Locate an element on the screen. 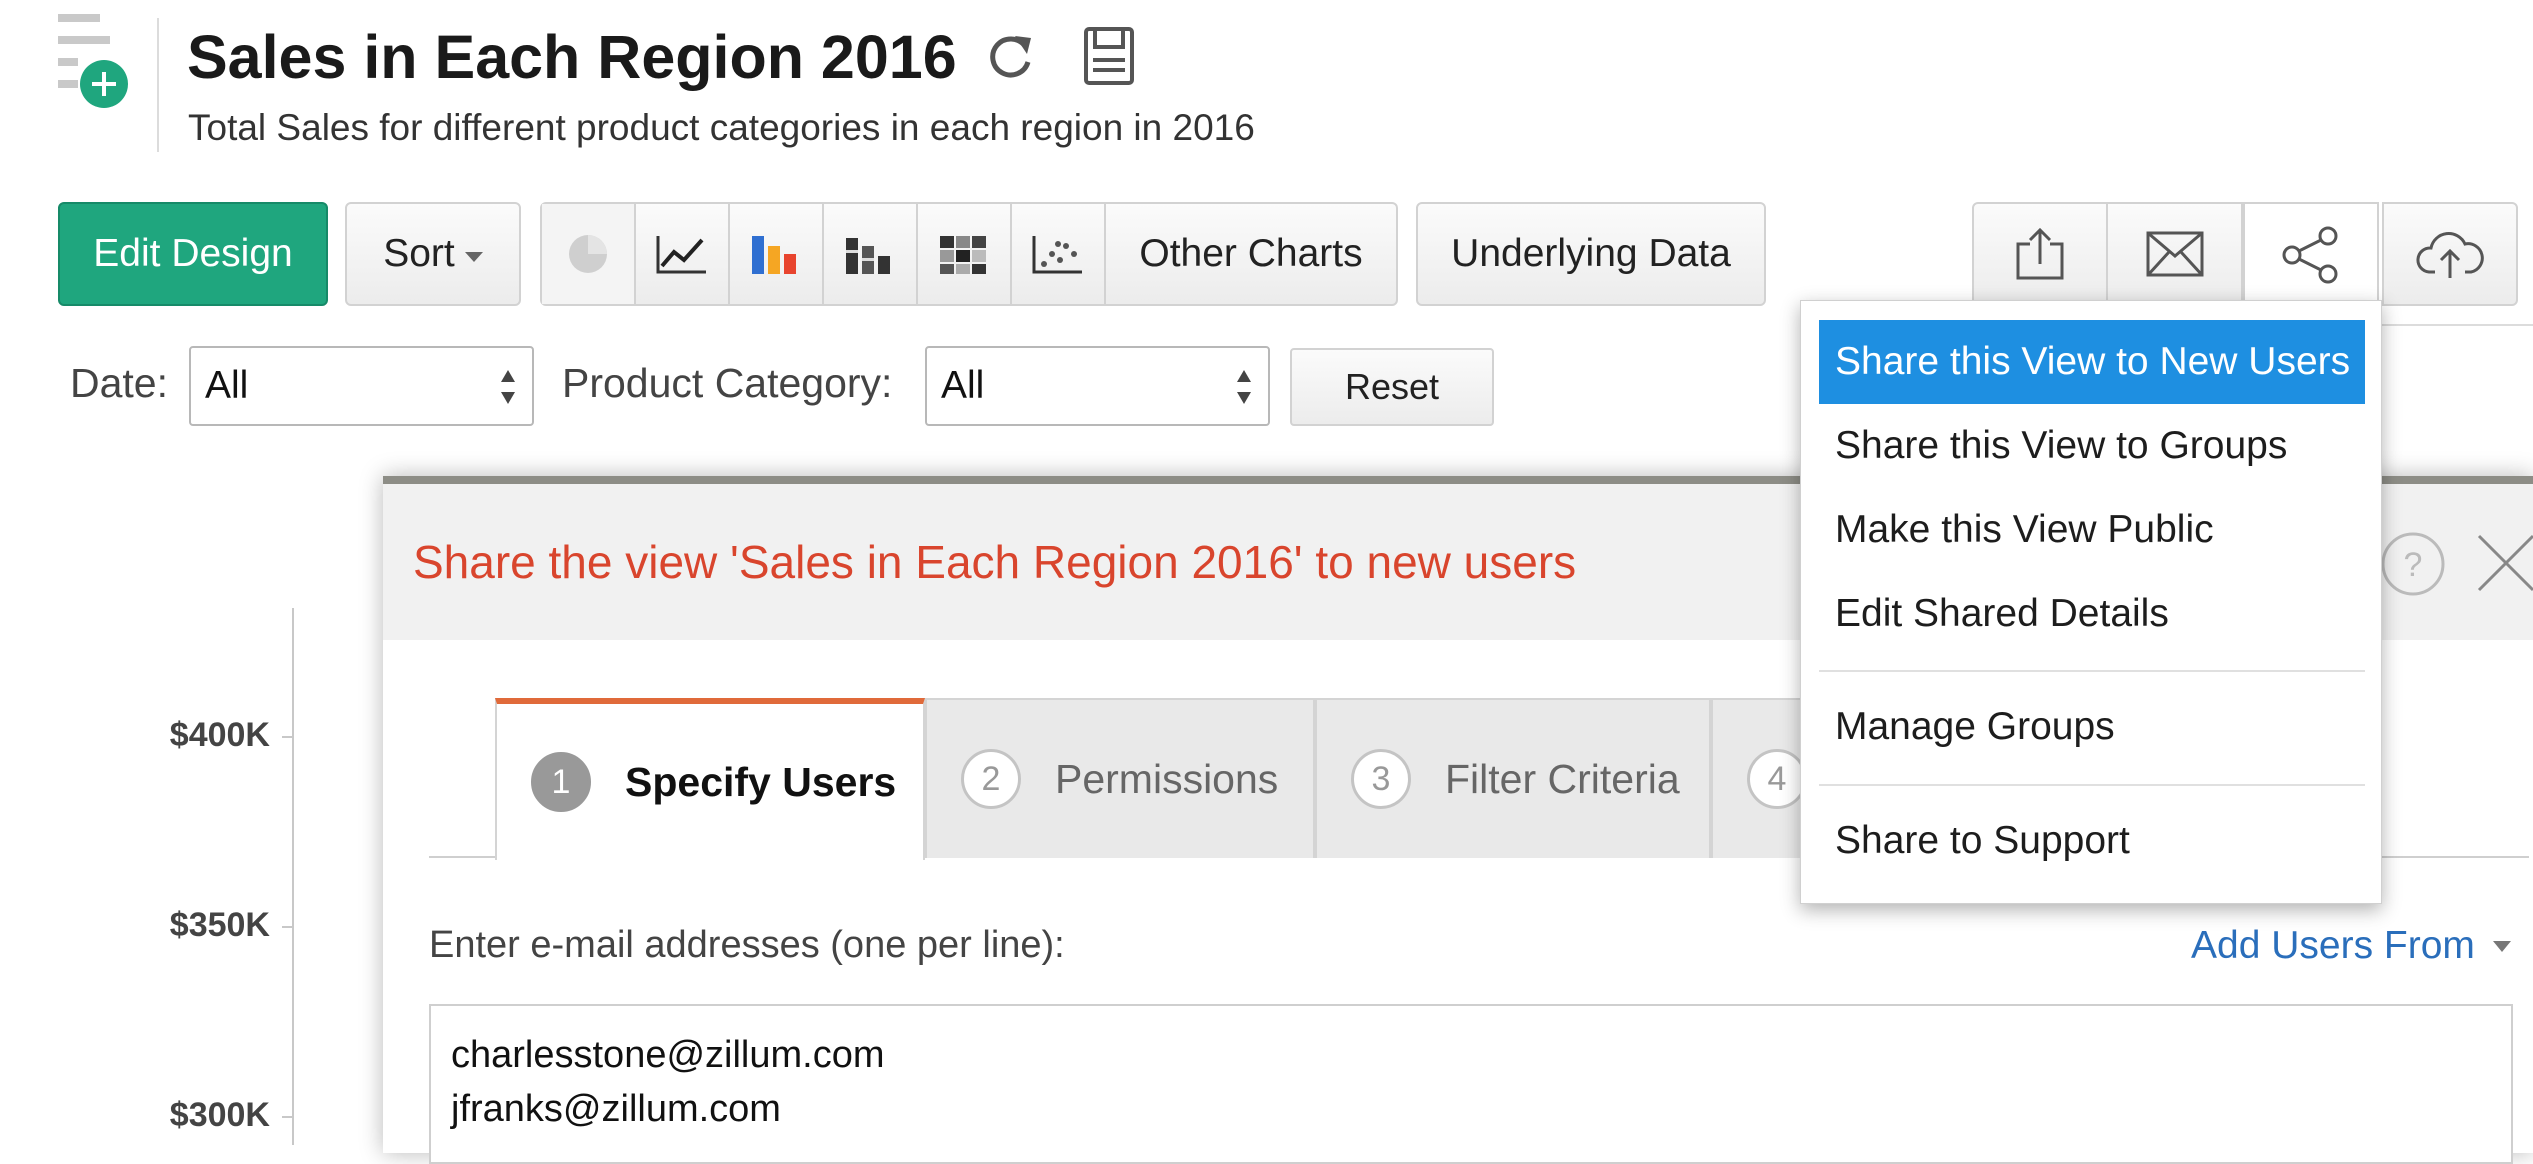 This screenshot has height=1164, width=2533. menu-make-public: Make this View Public is located at coordinates (2092, 530).